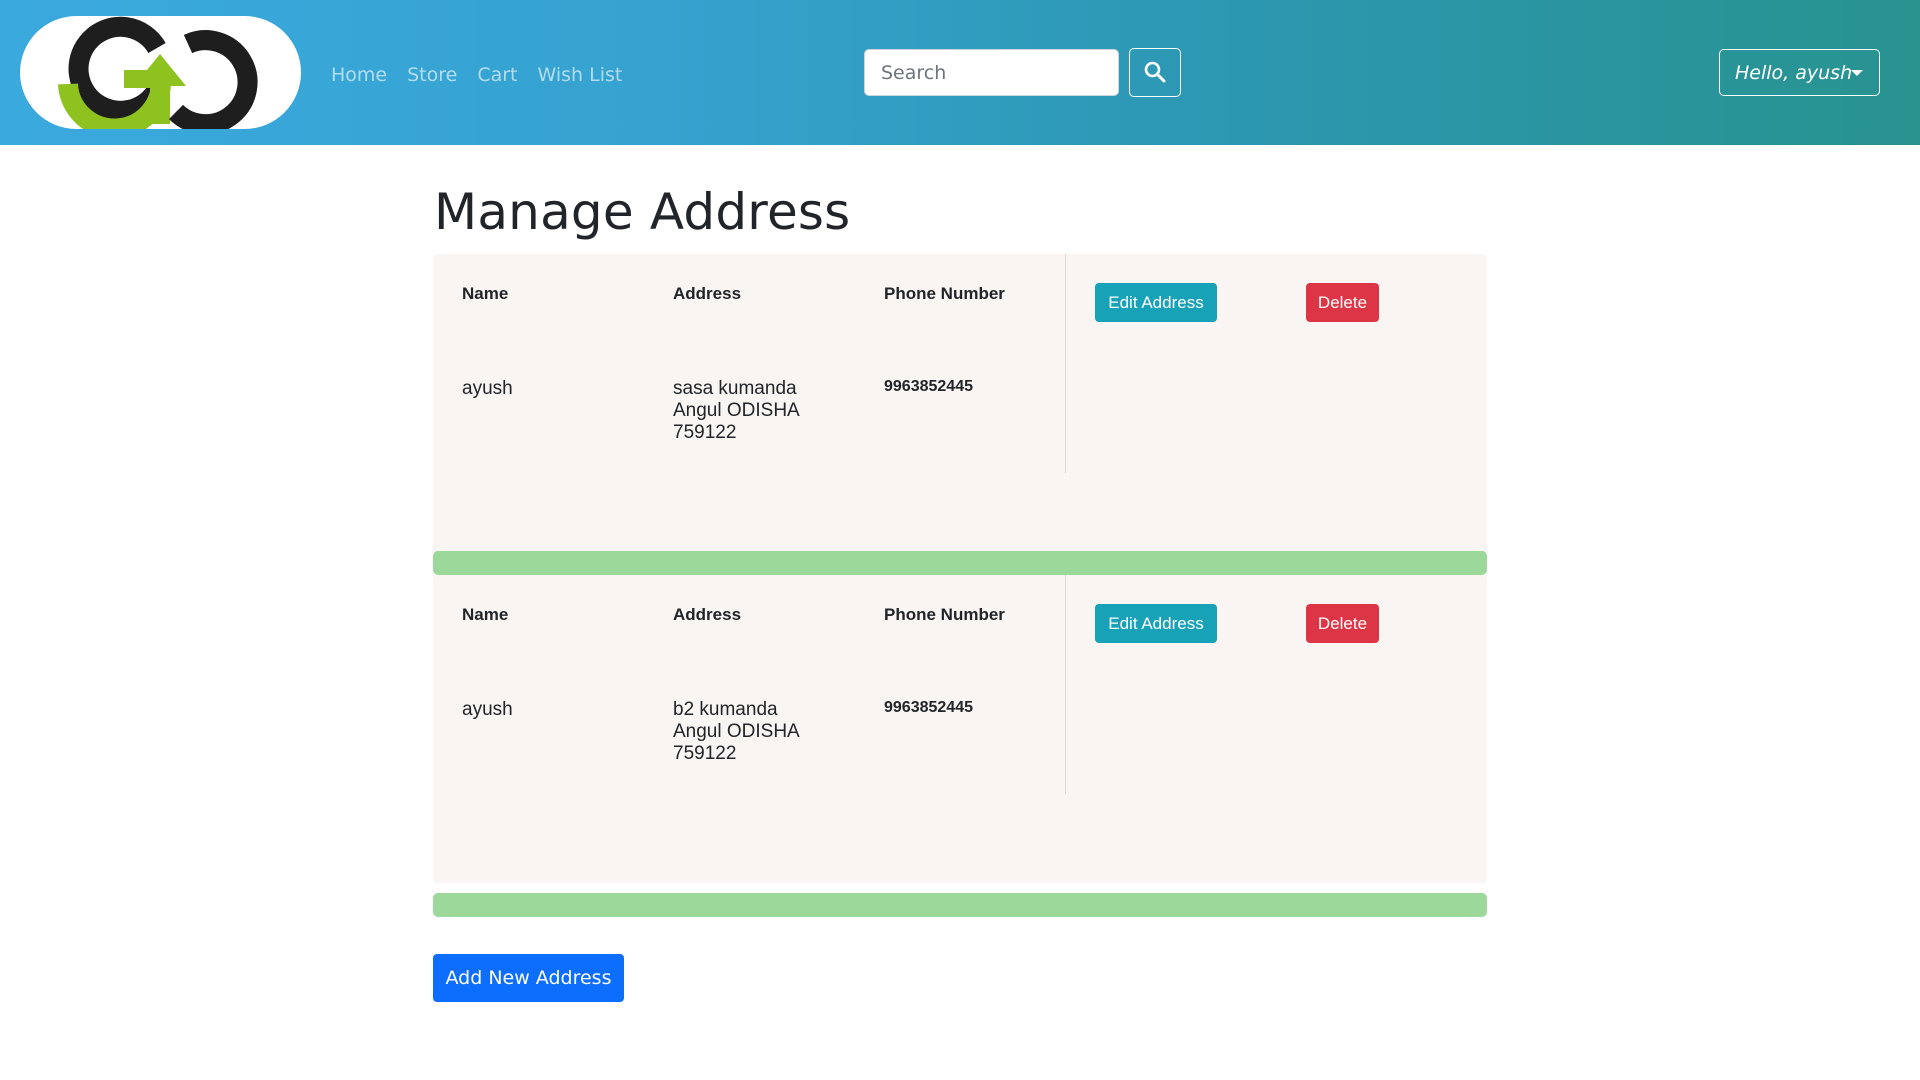 The image size is (1920, 1080). I want to click on main-nav: Home Store Cart Wish List, so click(486, 75).